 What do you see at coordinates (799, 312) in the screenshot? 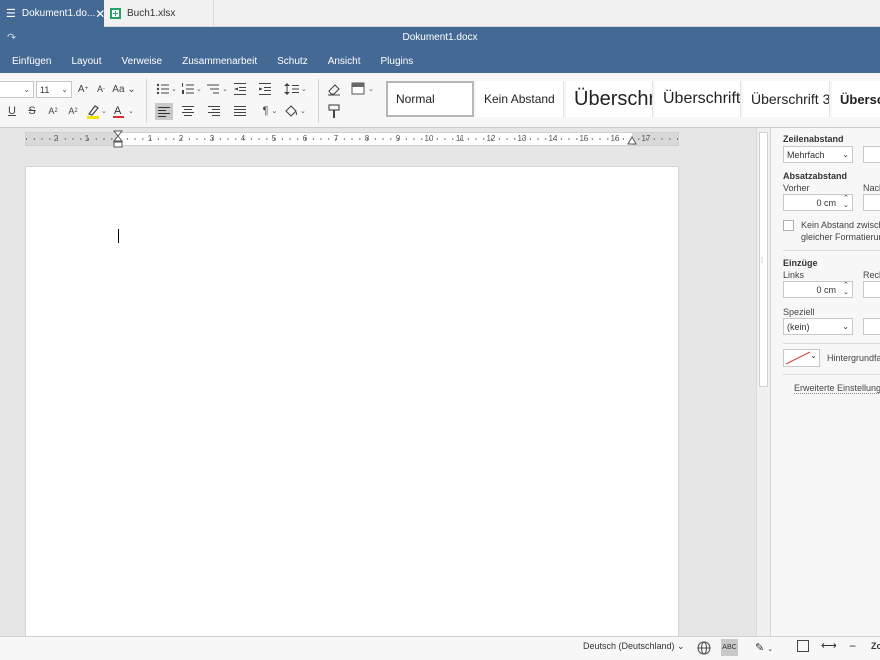
I see `special-indent-label: Speziell` at bounding box center [799, 312].